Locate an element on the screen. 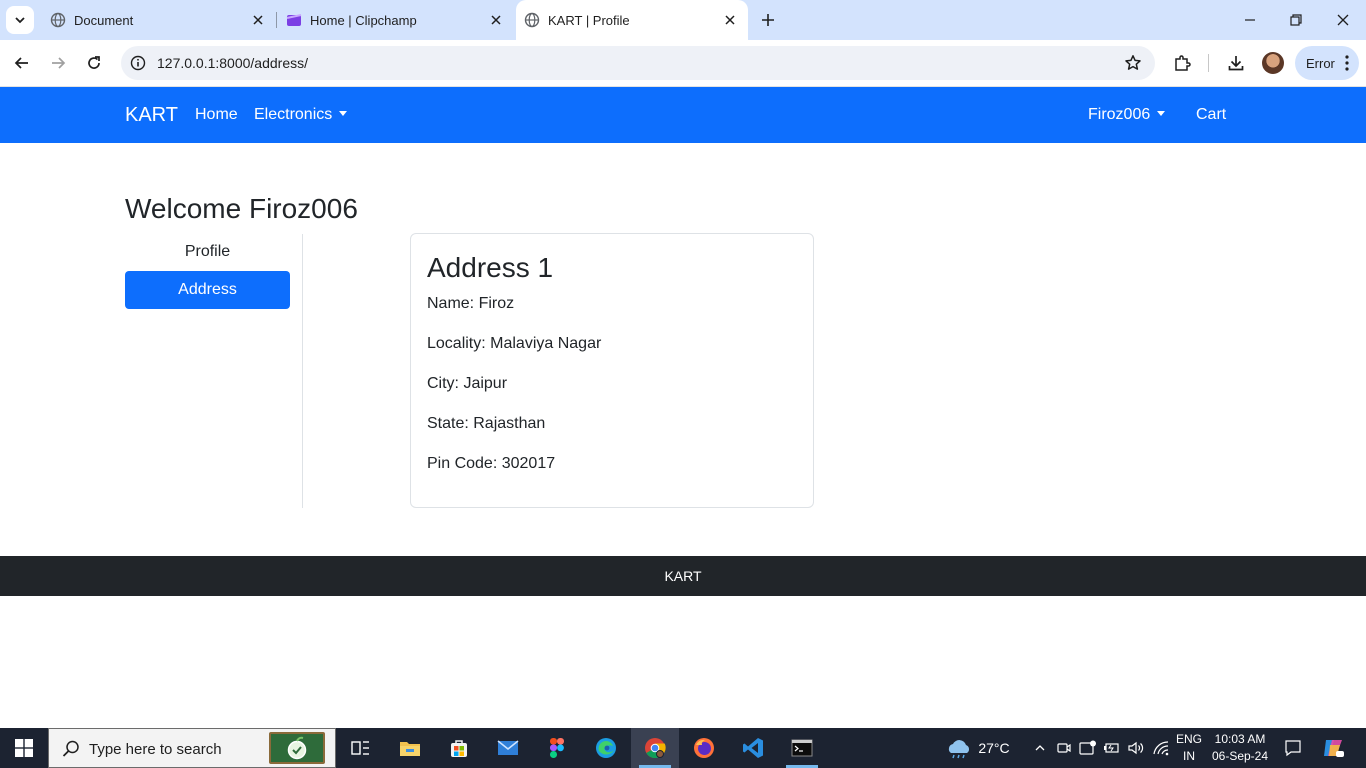  language-code: ENG is located at coordinates (1188, 739).